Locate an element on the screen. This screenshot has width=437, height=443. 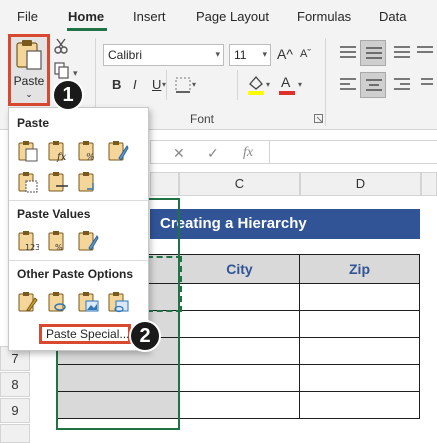
formula-input is located at coordinates (353, 152).